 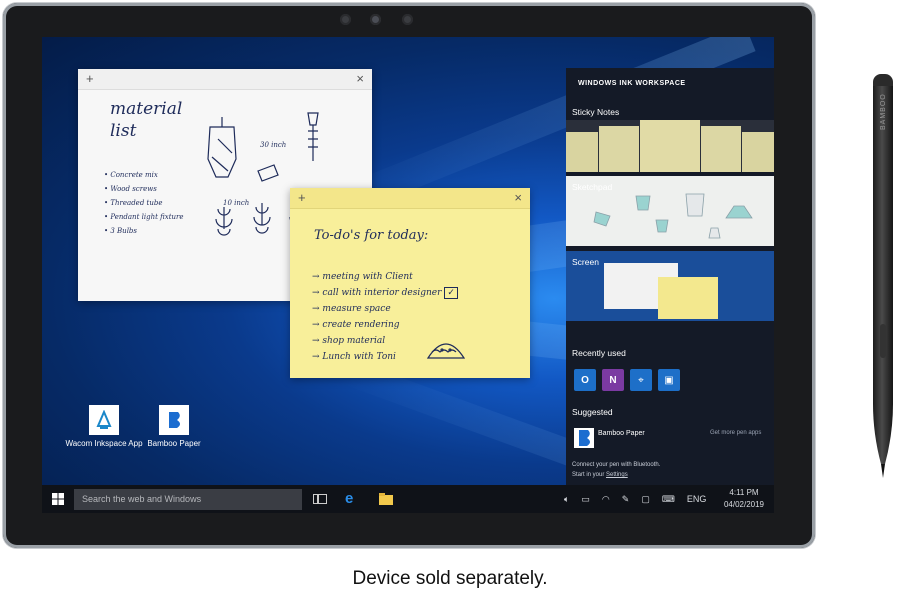 I want to click on settings-link: Settings, so click(x=617, y=475).